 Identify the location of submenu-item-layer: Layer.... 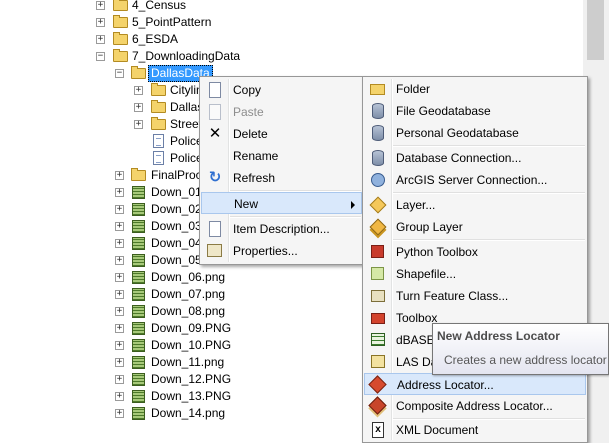
(475, 205).